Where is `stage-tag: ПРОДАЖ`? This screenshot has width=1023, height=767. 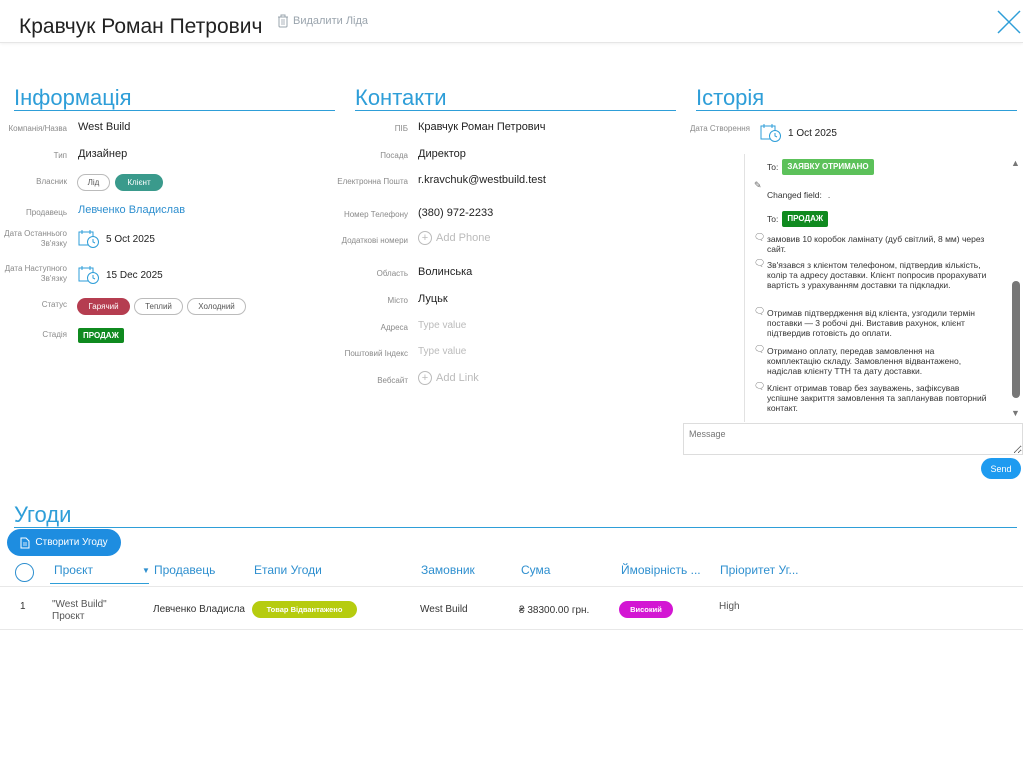
stage-tag: ПРОДАЖ is located at coordinates (101, 335).